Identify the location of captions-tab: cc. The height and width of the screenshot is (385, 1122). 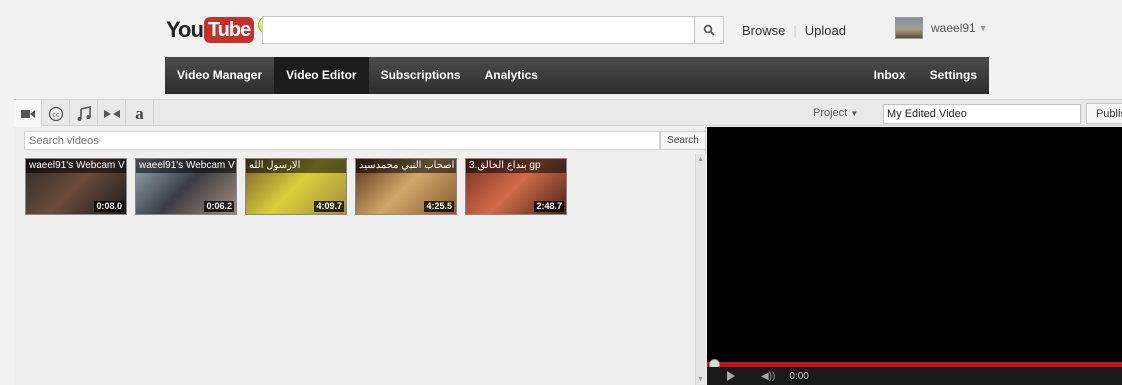
(56, 113).